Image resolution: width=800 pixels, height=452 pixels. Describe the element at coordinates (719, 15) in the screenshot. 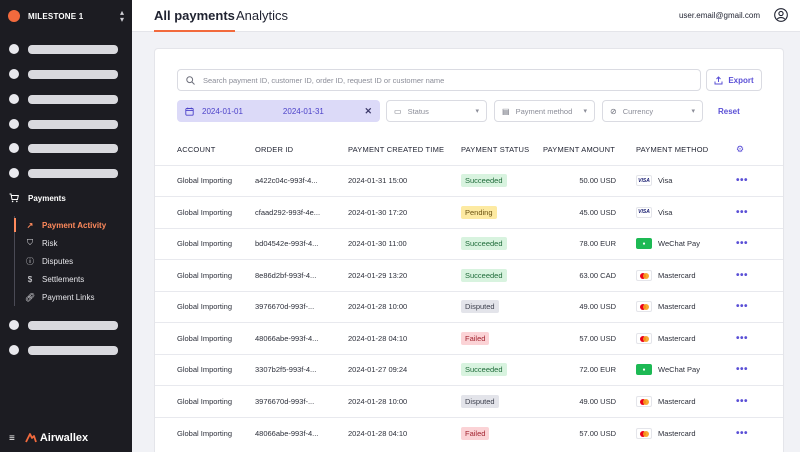

I see `user-email: user.email@gmail.com` at that location.